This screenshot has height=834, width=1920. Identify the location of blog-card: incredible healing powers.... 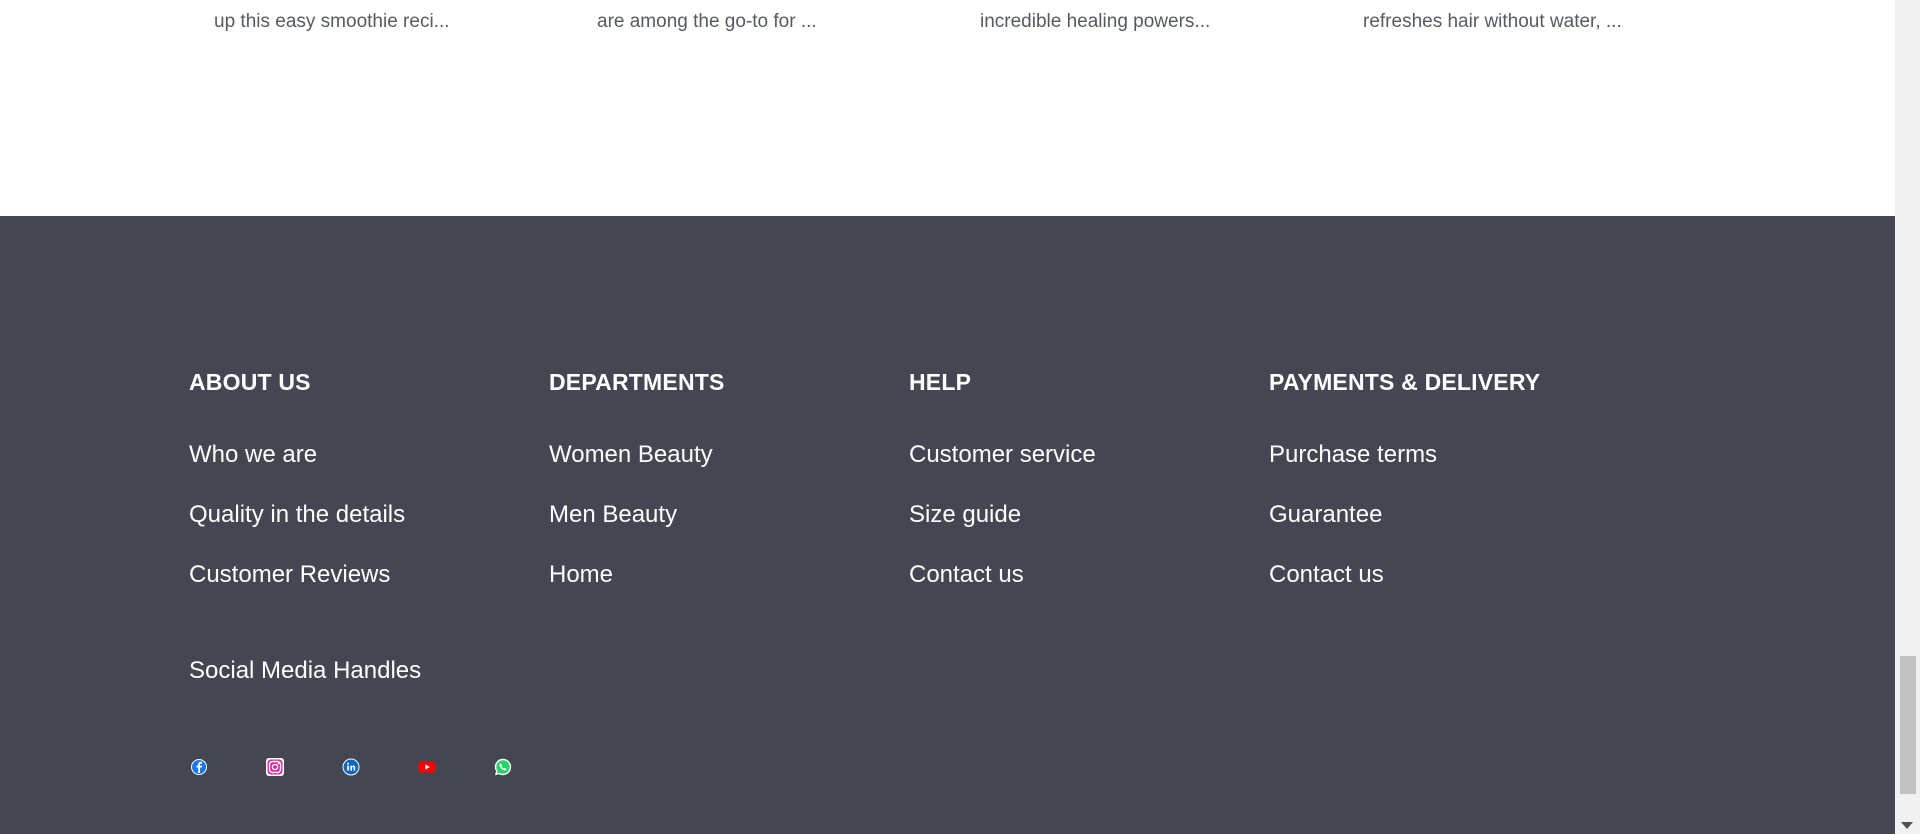
(1150, 30).